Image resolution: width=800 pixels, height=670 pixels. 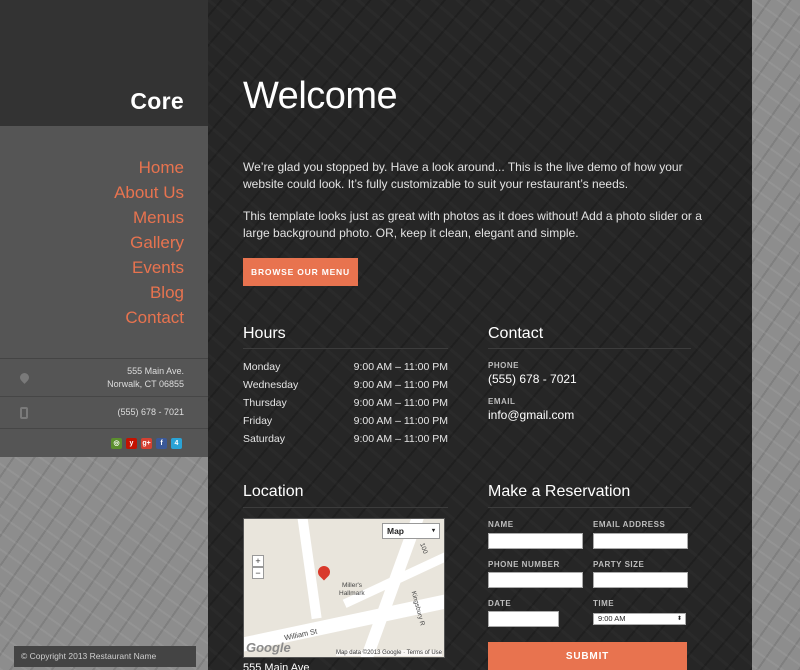 I want to click on location-title: Location, so click(x=273, y=491).